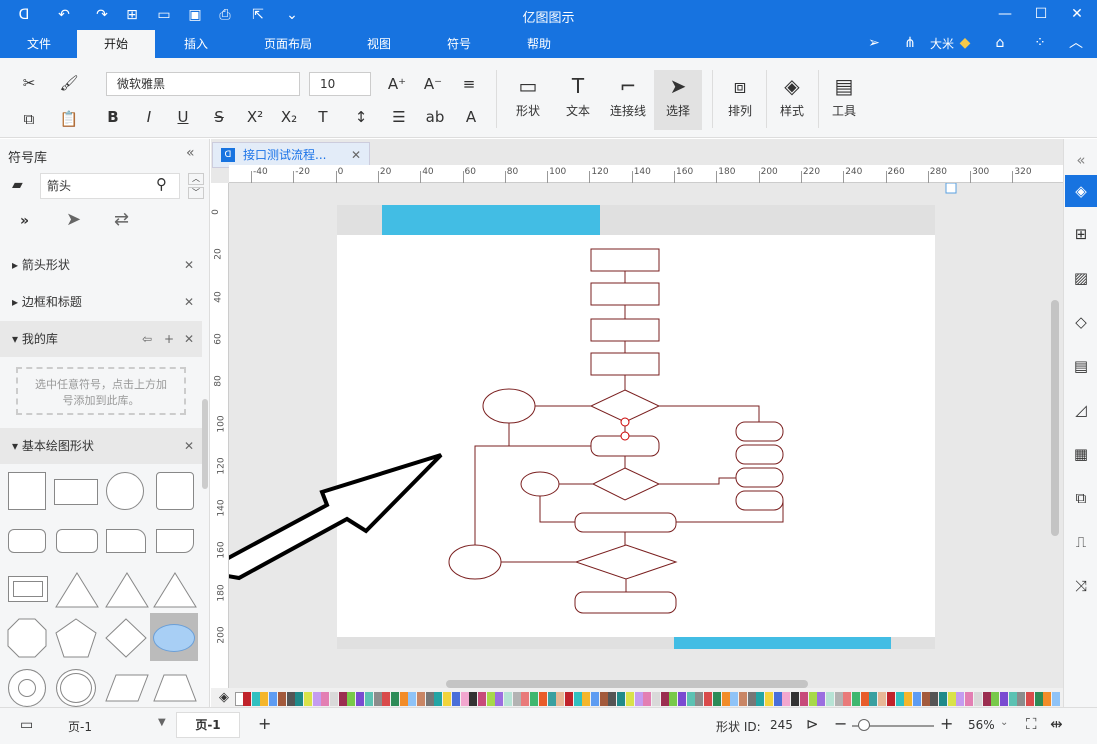  Describe the element at coordinates (942, 43) in the screenshot. I see `user-name: 大米` at that location.